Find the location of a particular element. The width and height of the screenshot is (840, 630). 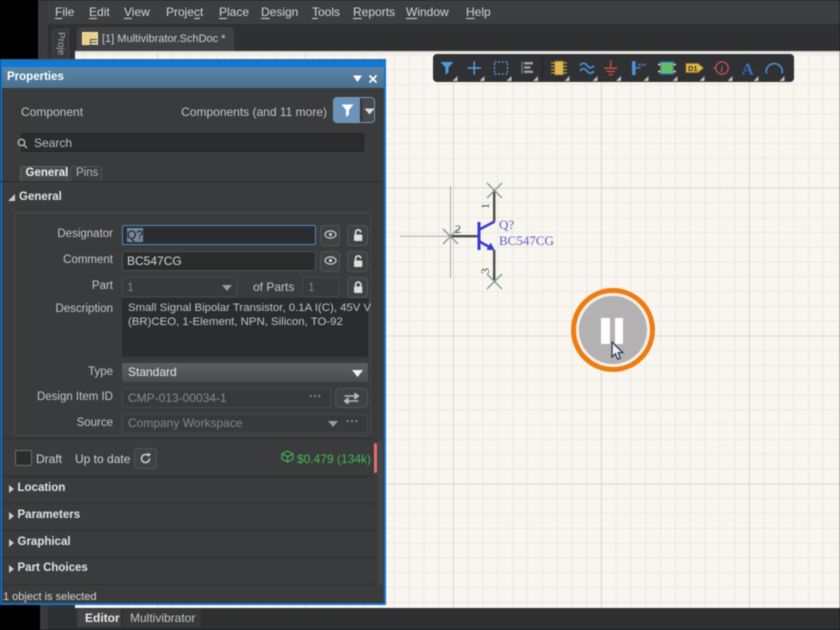

svg-text: Q? is located at coordinates (506, 224).